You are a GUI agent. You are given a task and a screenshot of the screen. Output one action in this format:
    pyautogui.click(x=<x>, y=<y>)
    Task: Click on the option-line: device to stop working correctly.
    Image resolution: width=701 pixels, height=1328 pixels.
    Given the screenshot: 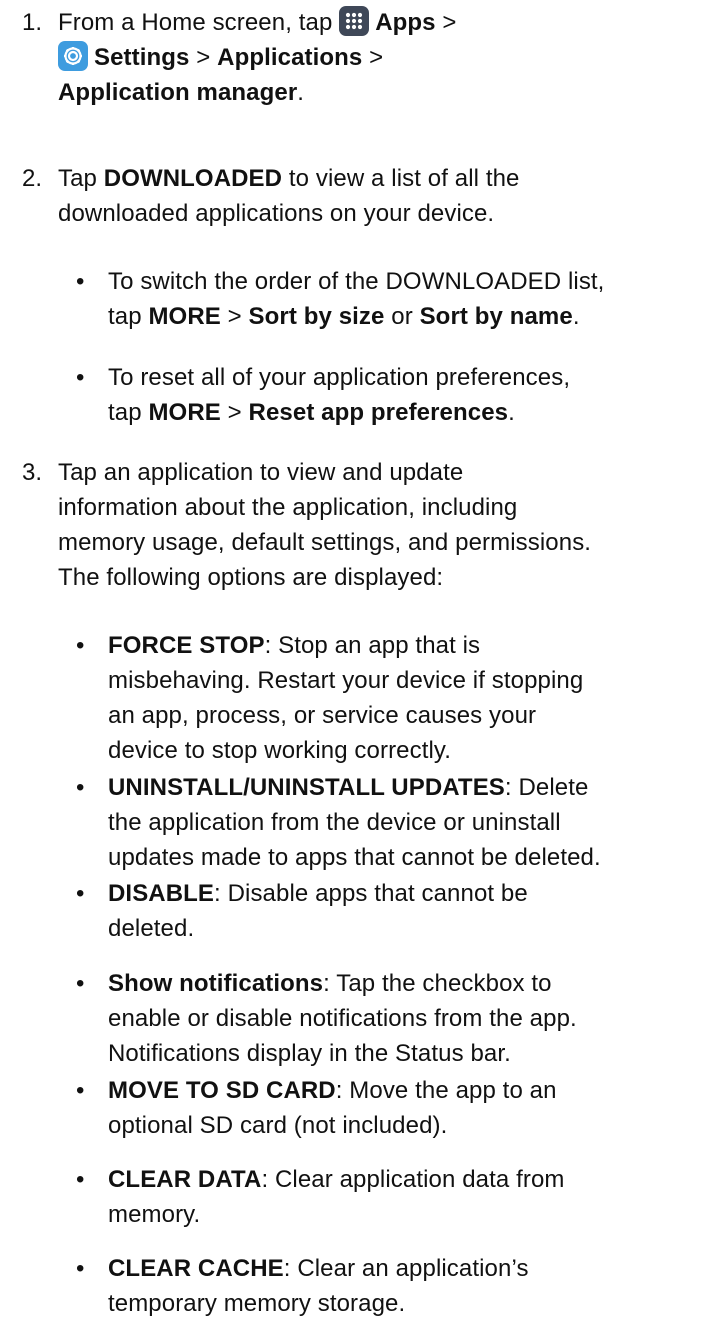 What is the action you would take?
    pyautogui.click(x=279, y=750)
    